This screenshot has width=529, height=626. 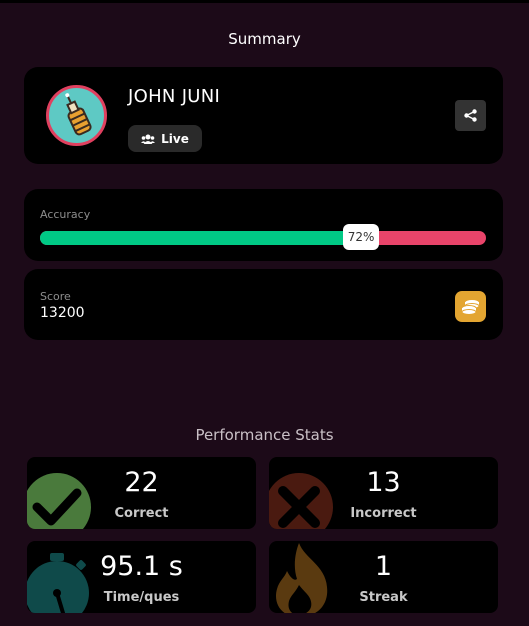 I want to click on accuracy-value: 72%, so click(x=361, y=237).